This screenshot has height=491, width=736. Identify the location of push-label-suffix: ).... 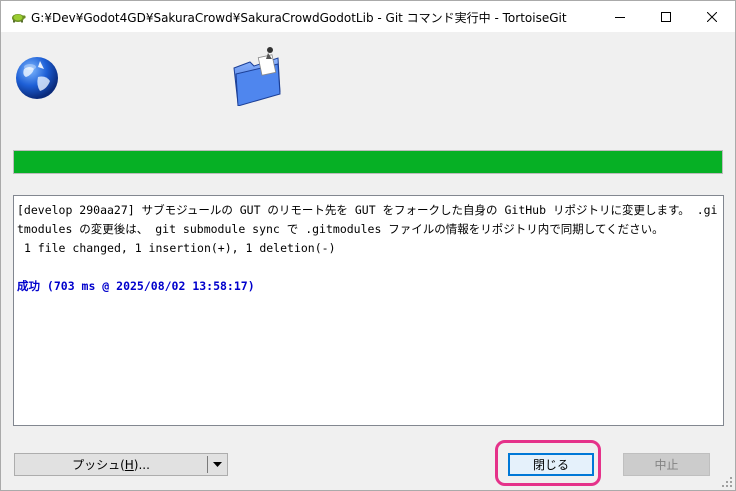
(141, 464).